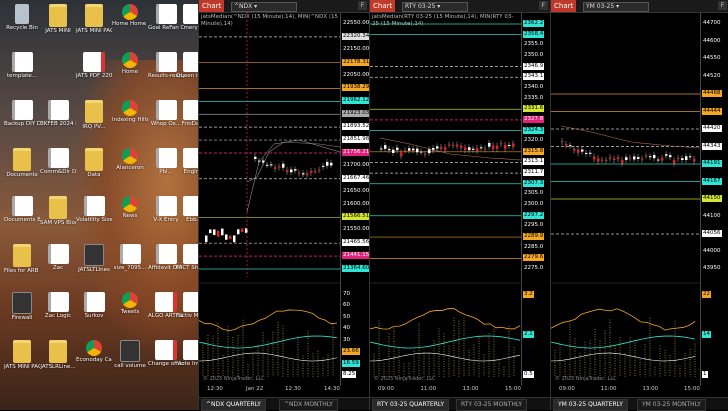 This screenshot has height=411, width=728. Describe the element at coordinates (130, 15) in the screenshot. I see `desktop-icon: Home Home Home` at that location.